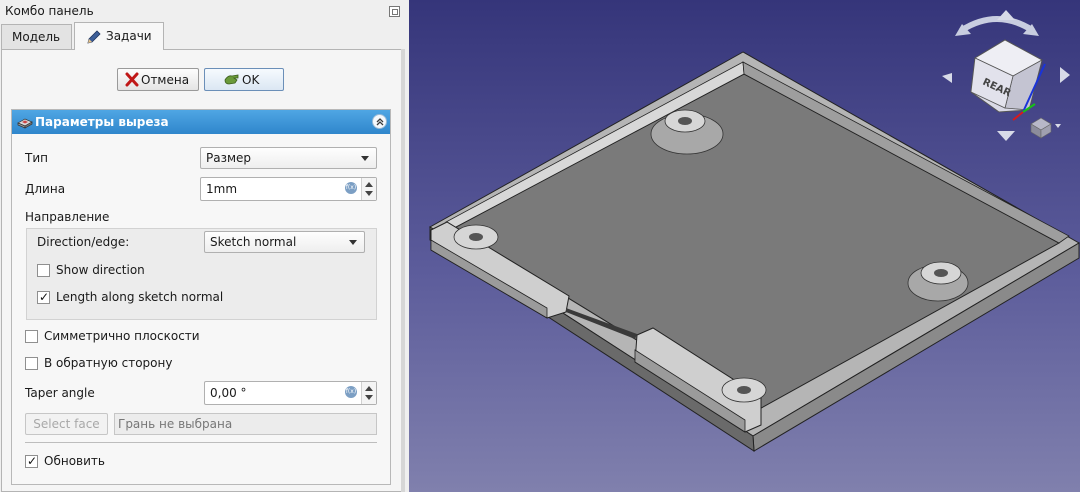 Image resolution: width=1080 pixels, height=492 pixels. Describe the element at coordinates (108, 363) in the screenshot. I see `reversed-label: В обратную сторону` at that location.